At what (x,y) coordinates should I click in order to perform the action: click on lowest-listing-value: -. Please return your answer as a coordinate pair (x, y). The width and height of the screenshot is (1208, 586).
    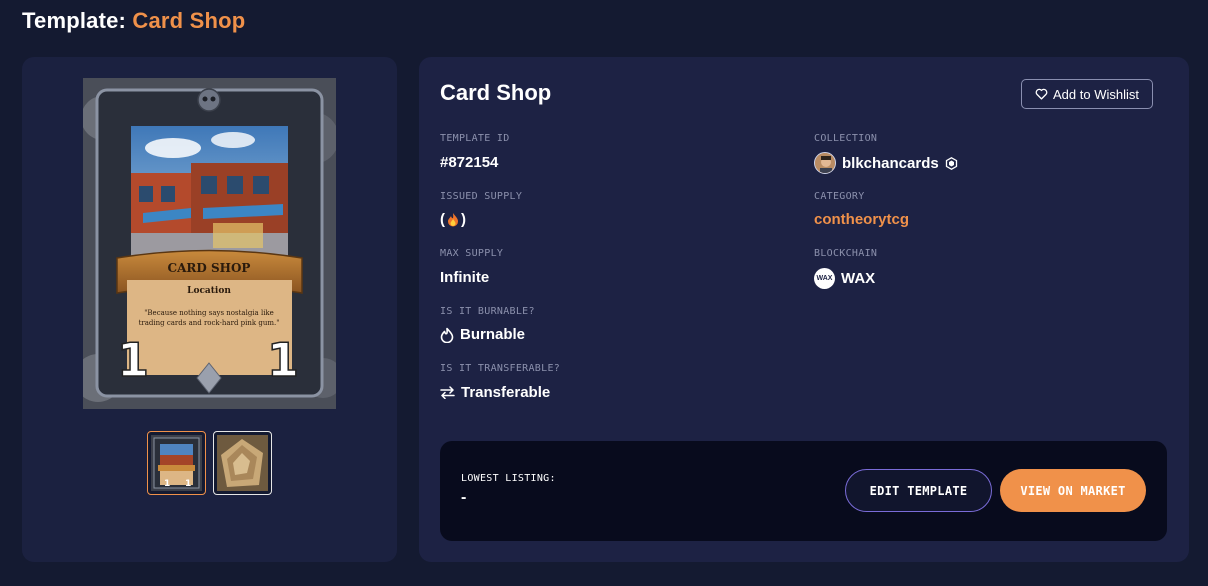
    Looking at the image, I should click on (464, 497).